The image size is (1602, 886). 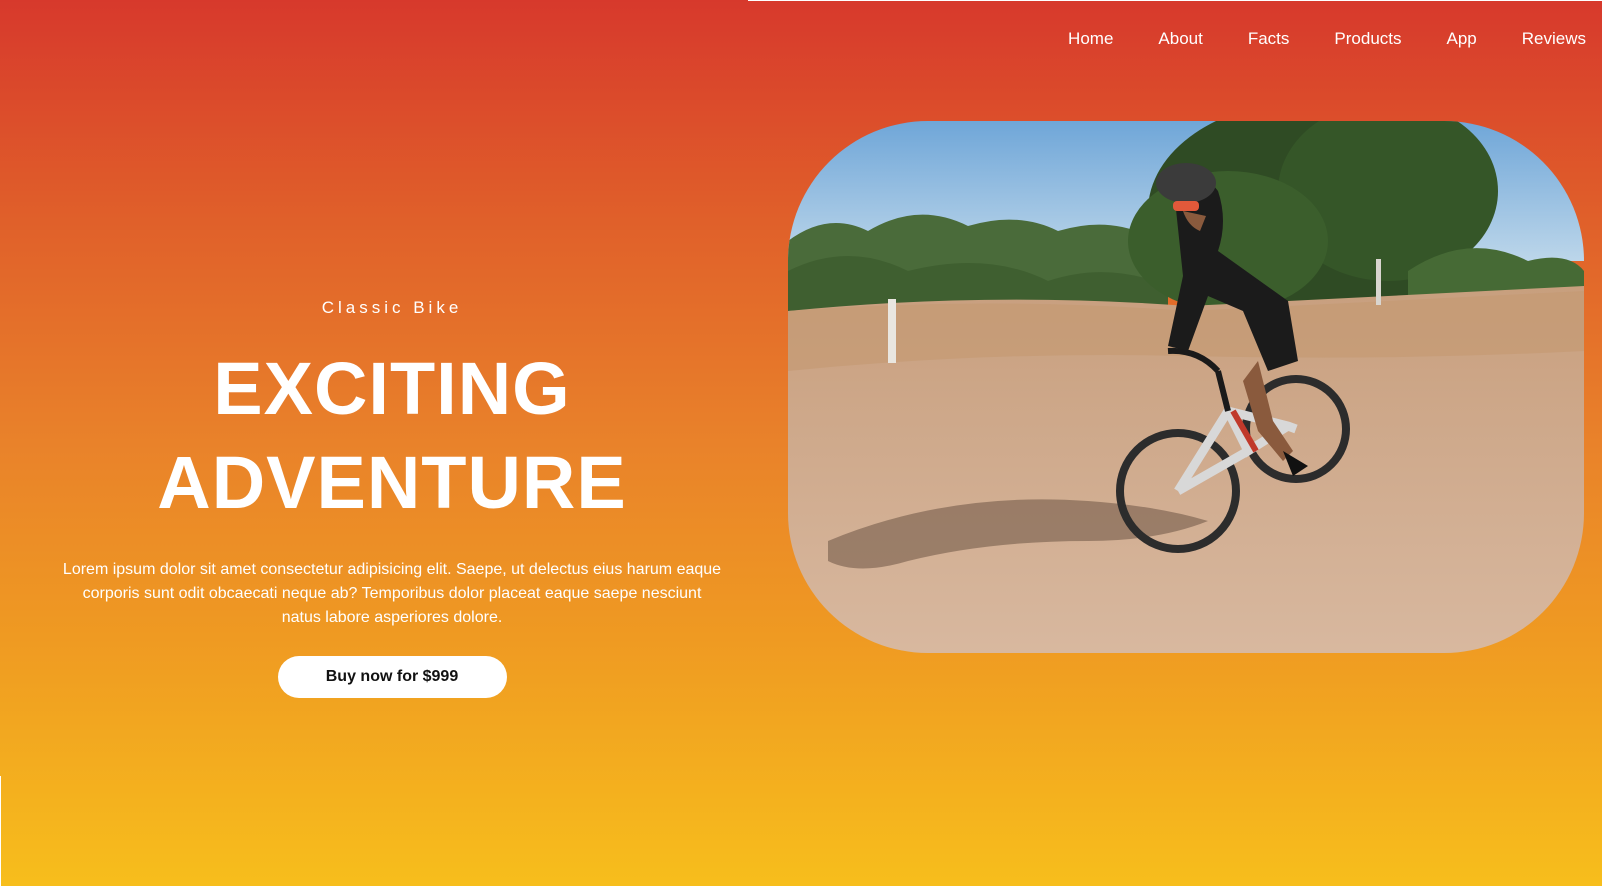 I want to click on nav-about: About, so click(x=1180, y=39).